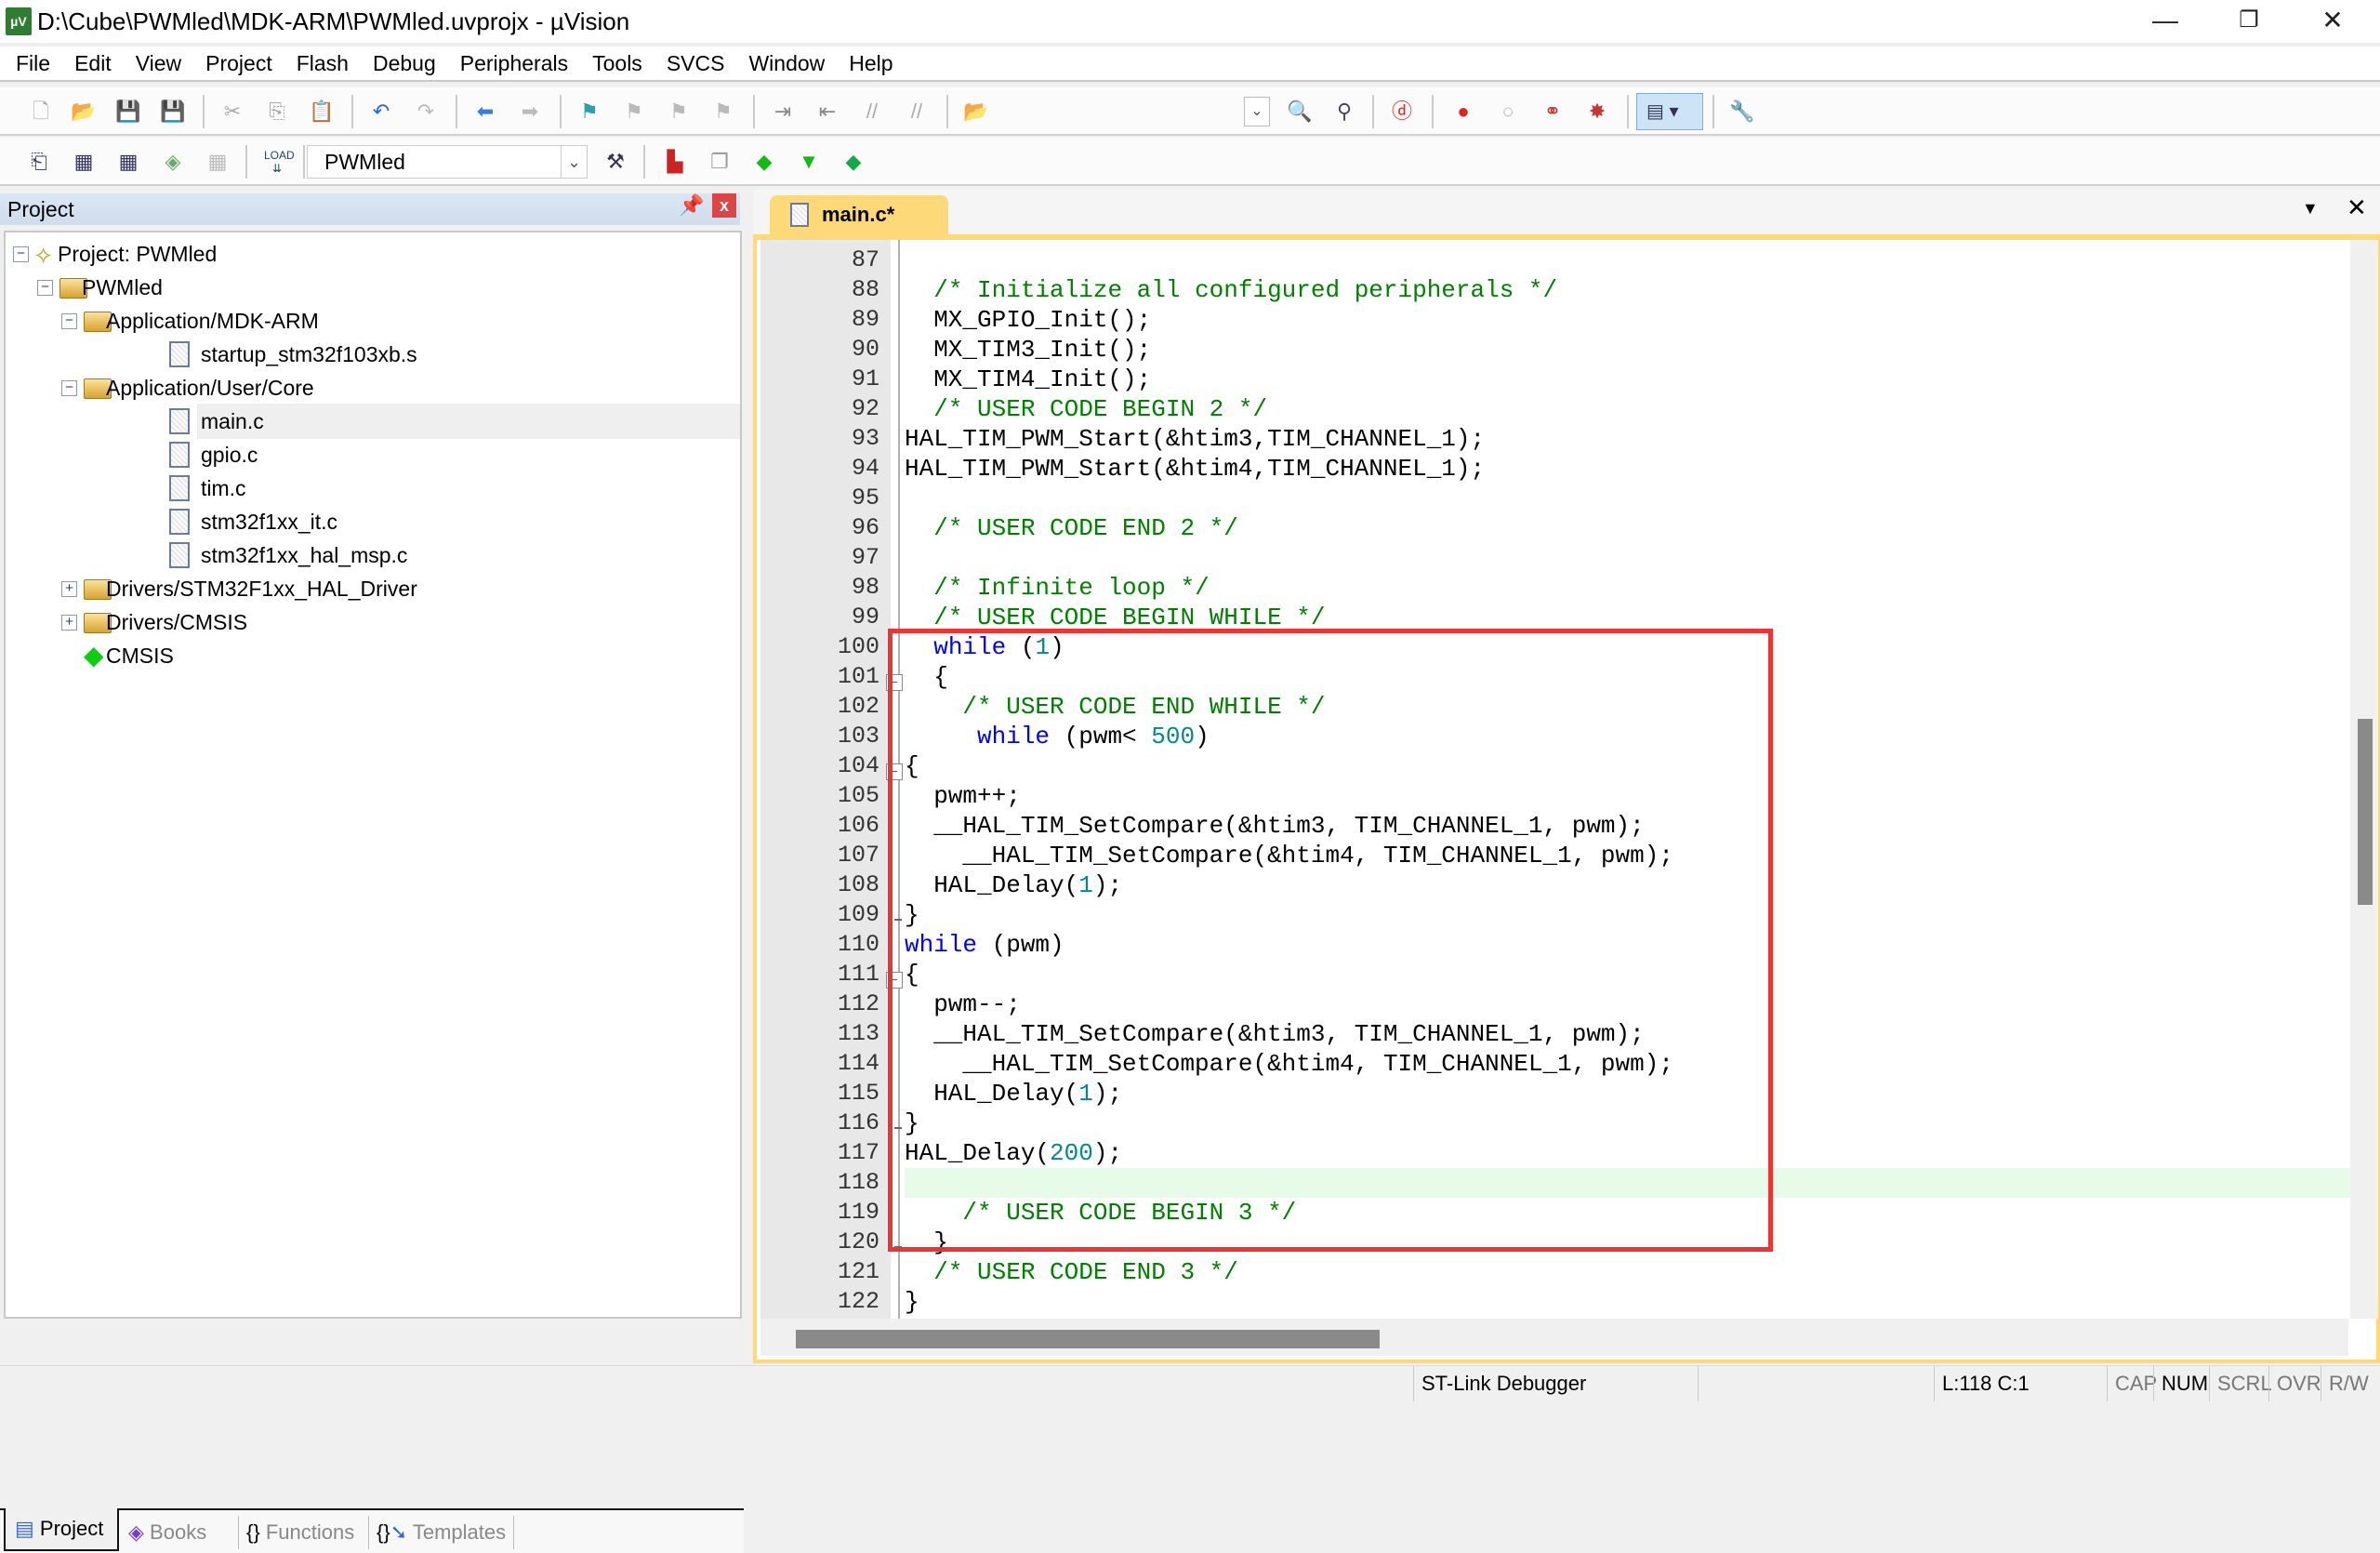 Image resolution: width=2380 pixels, height=1553 pixels. What do you see at coordinates (615, 162) in the screenshot?
I see `target-options-icon: ⚒` at bounding box center [615, 162].